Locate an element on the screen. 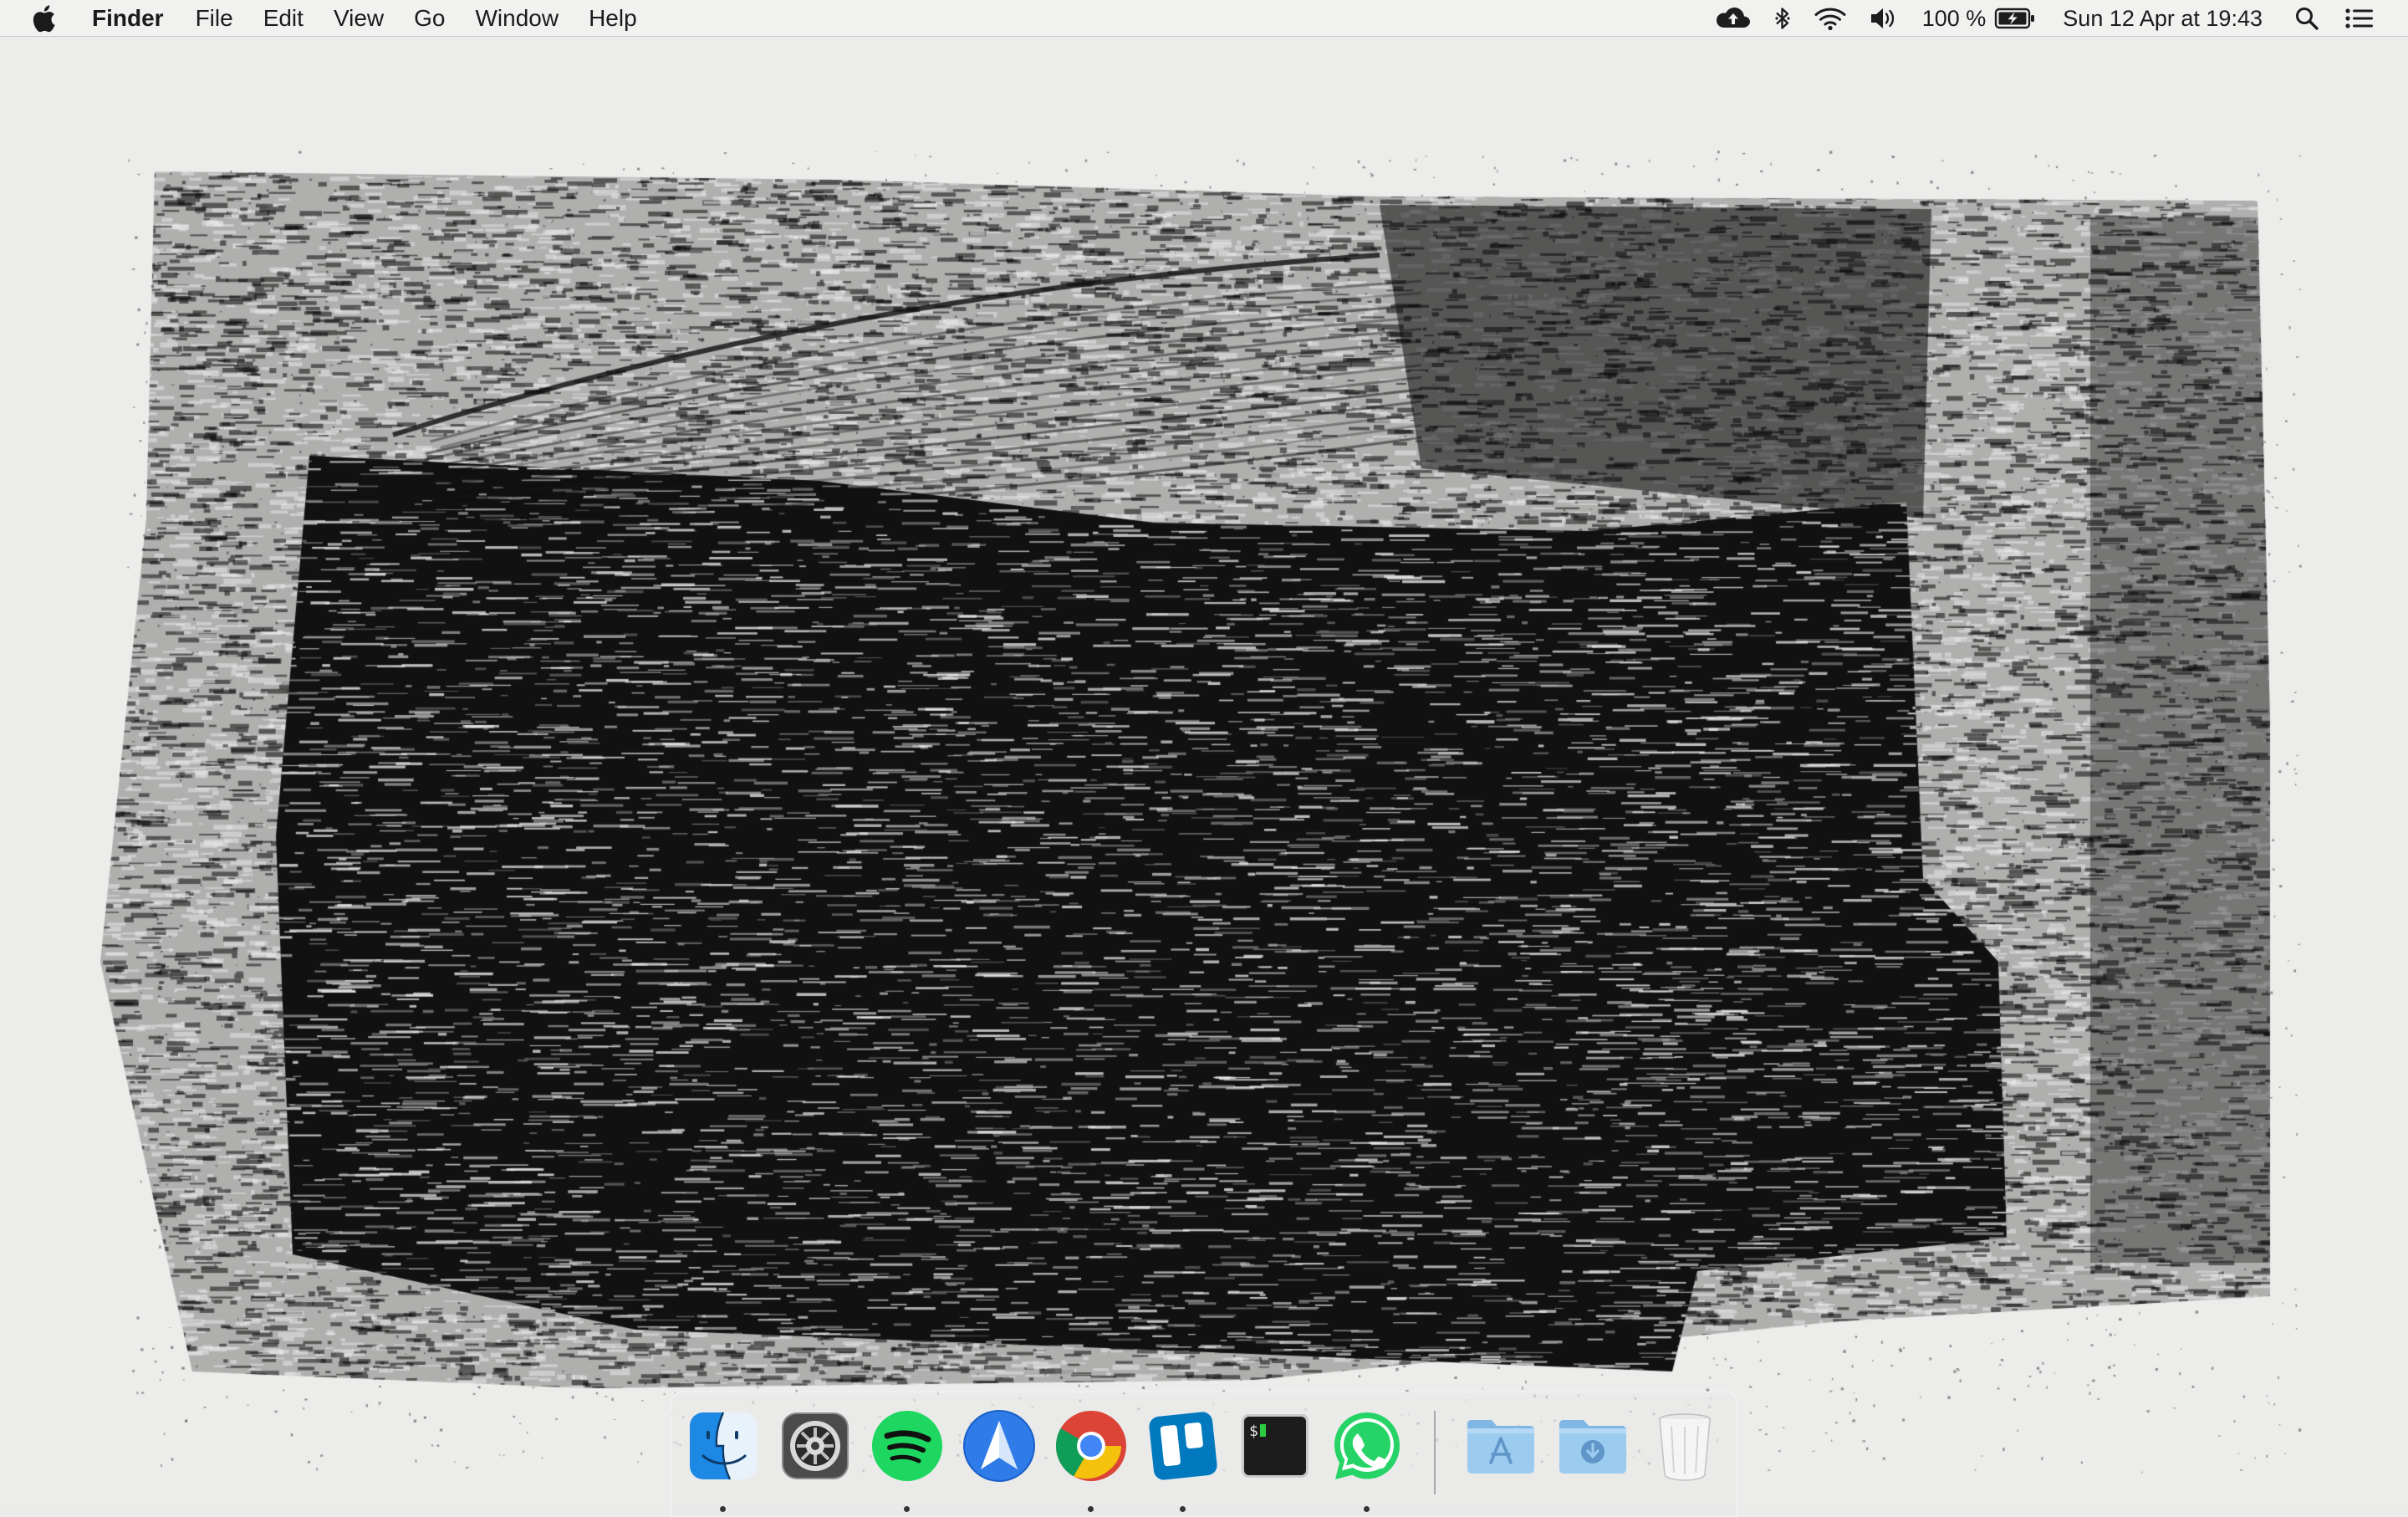 This screenshot has height=1517, width=2408. dock: $ is located at coordinates (1204, 1454).